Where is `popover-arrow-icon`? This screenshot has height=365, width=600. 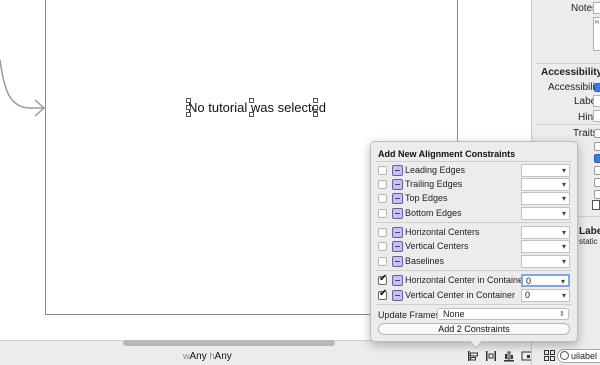
popover-arrow-icon is located at coordinates (476, 344).